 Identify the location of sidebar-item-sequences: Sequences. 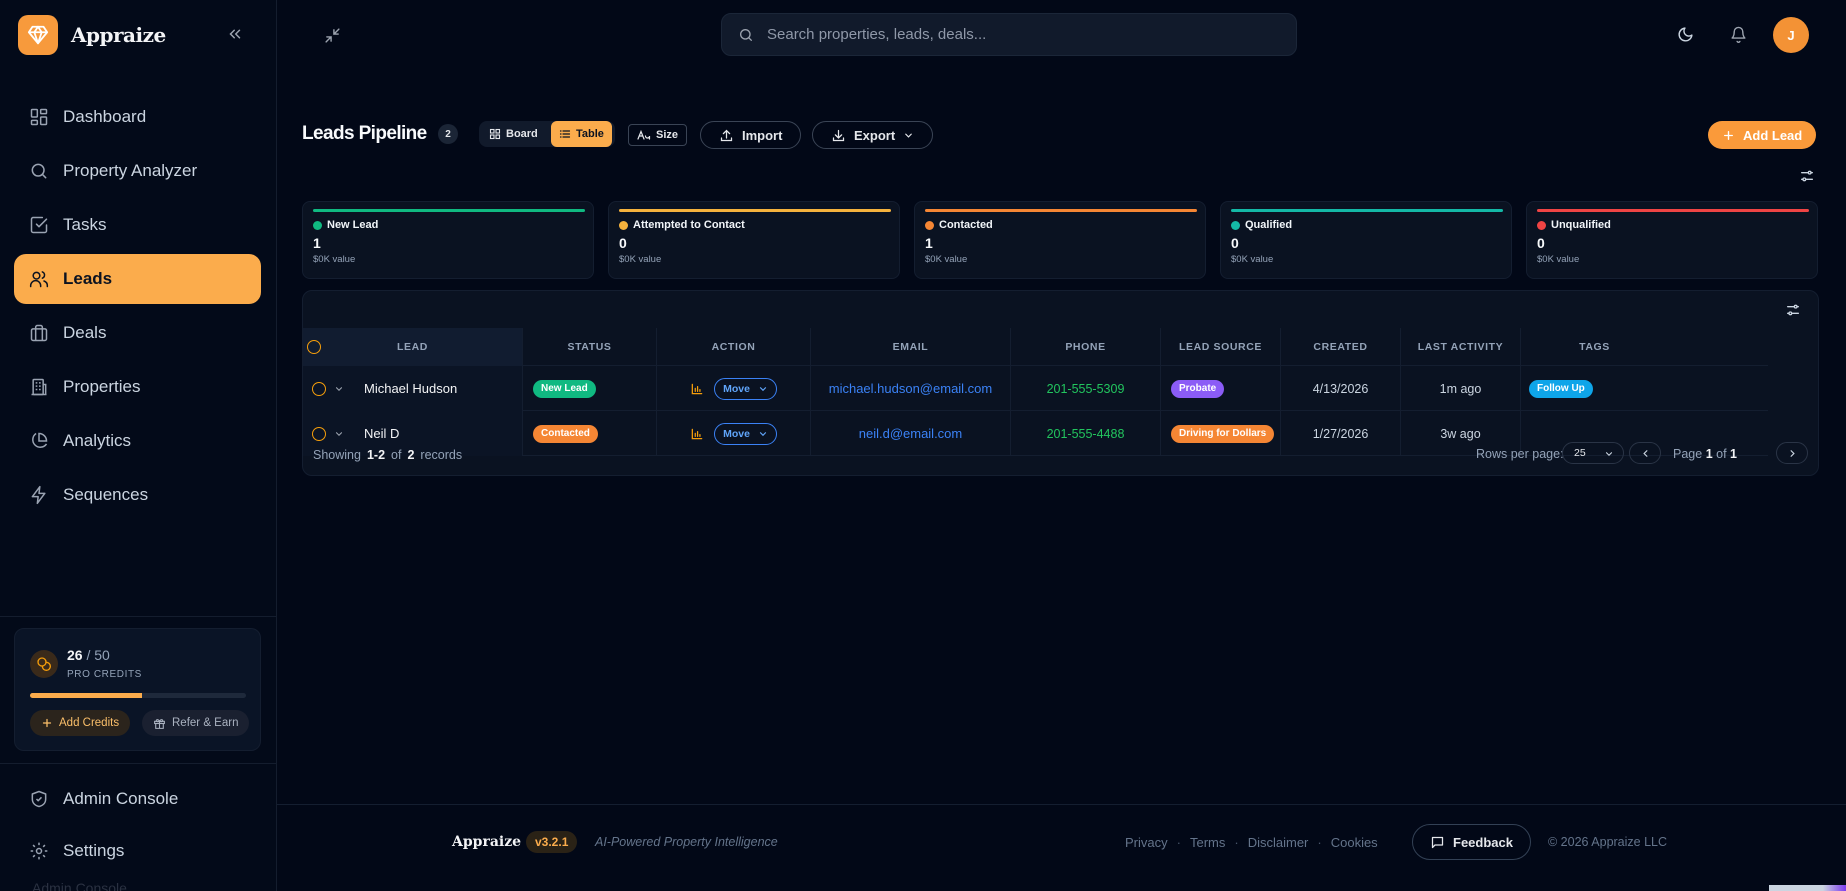
(137, 495).